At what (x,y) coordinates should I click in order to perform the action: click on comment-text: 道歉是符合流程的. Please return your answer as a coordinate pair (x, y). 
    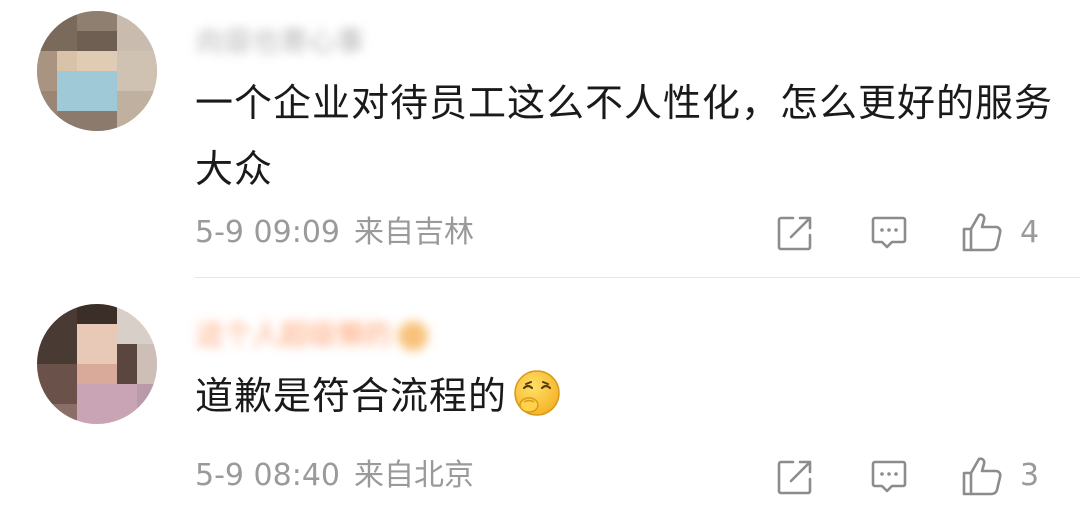
    Looking at the image, I should click on (625, 400).